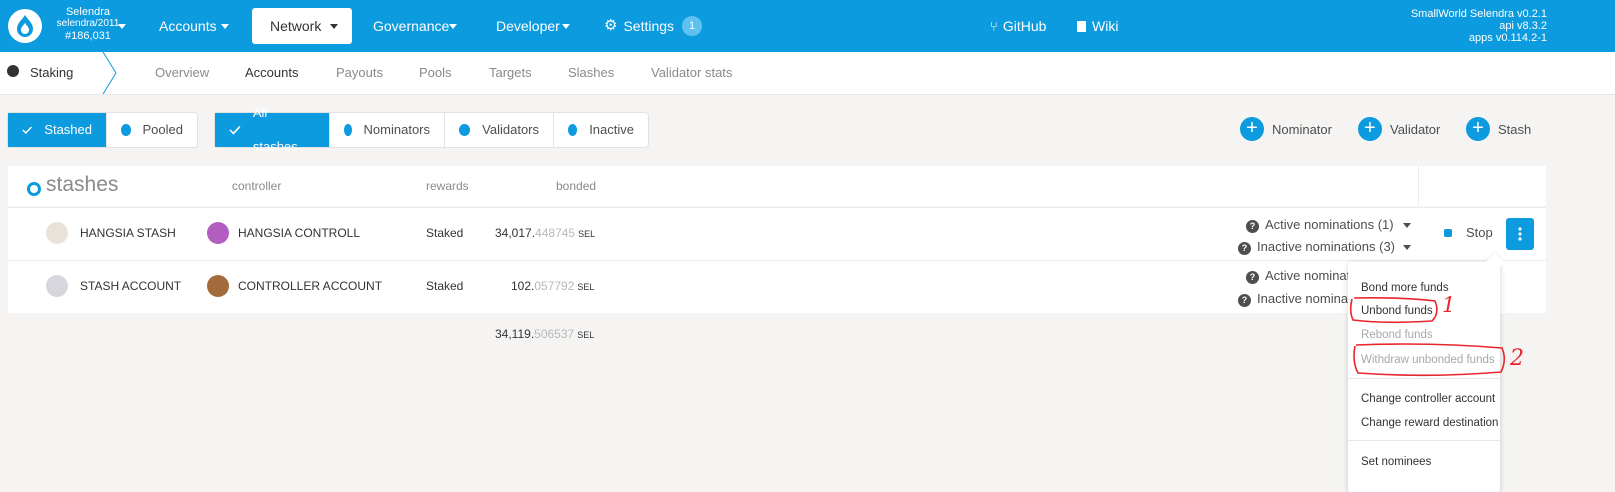  What do you see at coordinates (1405, 288) in the screenshot?
I see `menu-bond-more-funds: Bond more funds` at bounding box center [1405, 288].